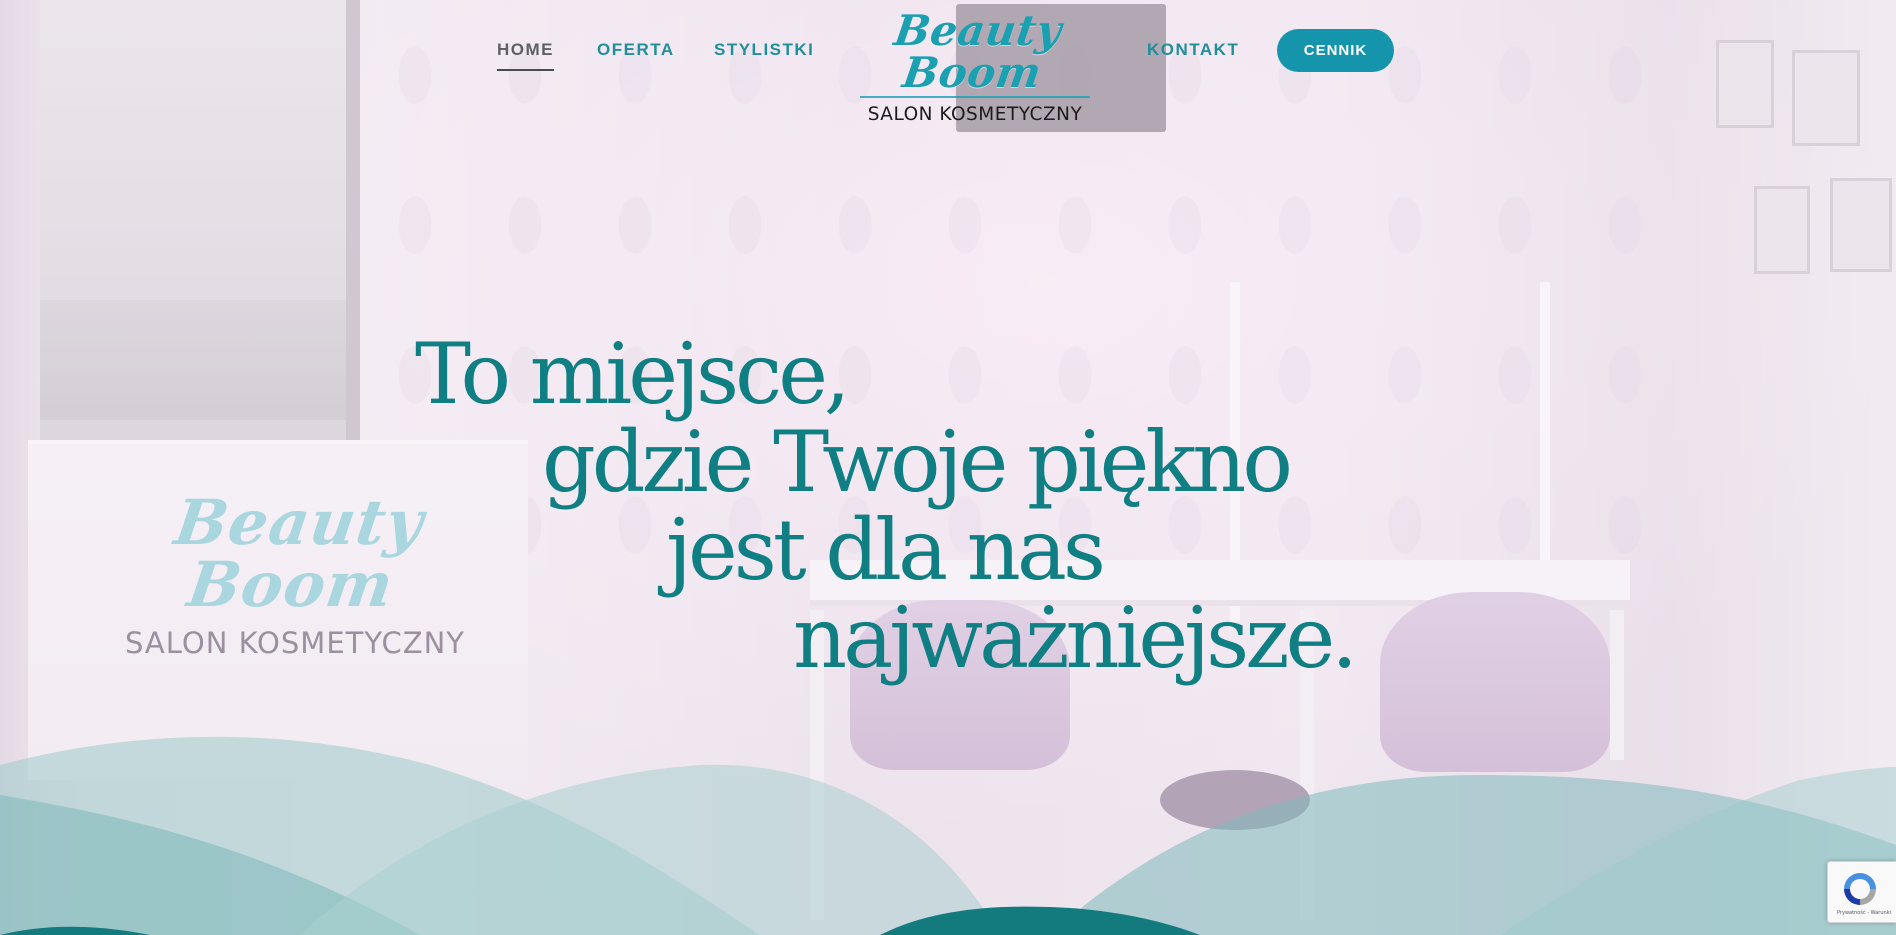 This screenshot has width=1896, height=935. Describe the element at coordinates (295, 643) in the screenshot. I see `watermark-subtitle: SALON KOSMETYCZNY` at that location.